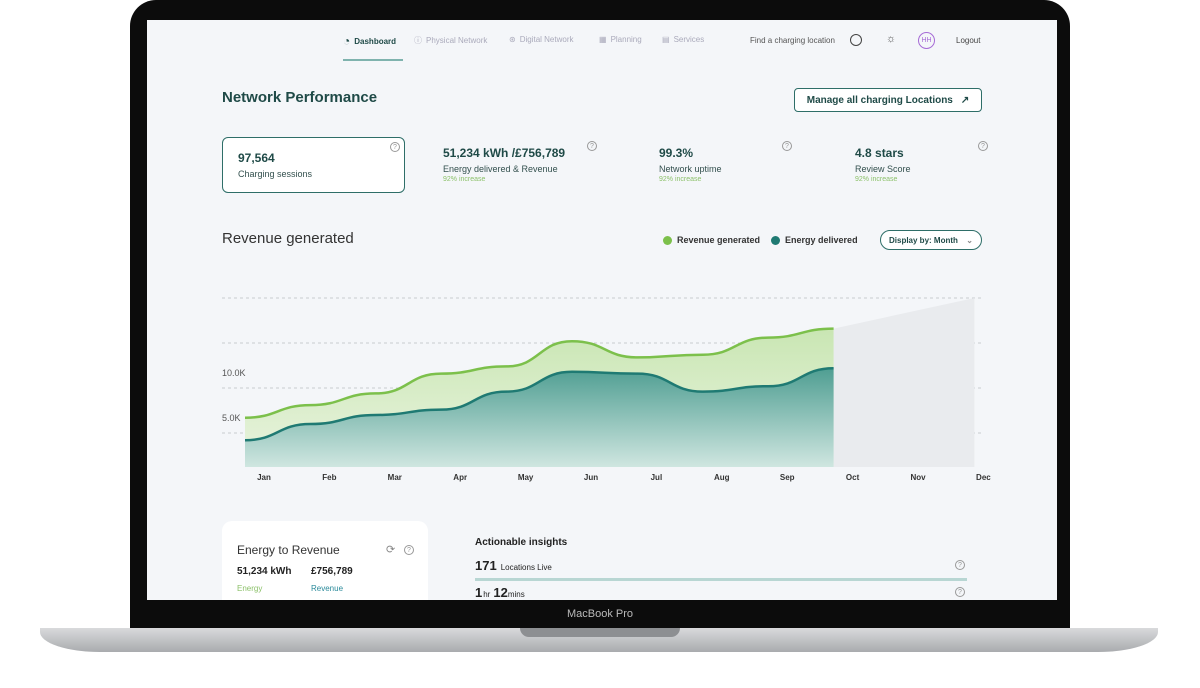  Describe the element at coordinates (521, 542) in the screenshot. I see `insights-title: Actionable insights` at that location.